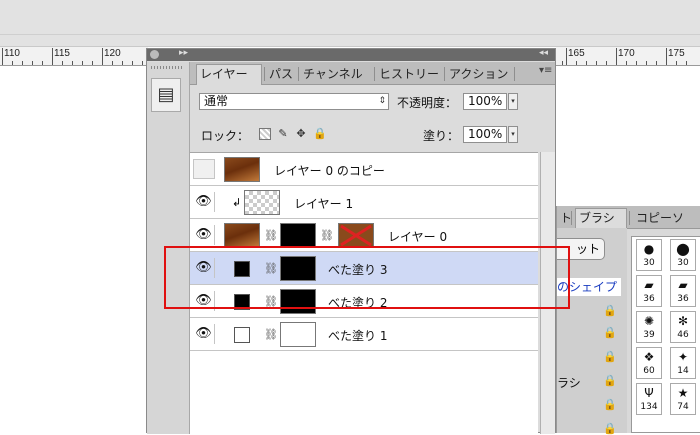 This screenshot has height=435, width=700. What do you see at coordinates (683, 327) in the screenshot?
I see `brush-preset: ✻ 46` at bounding box center [683, 327].